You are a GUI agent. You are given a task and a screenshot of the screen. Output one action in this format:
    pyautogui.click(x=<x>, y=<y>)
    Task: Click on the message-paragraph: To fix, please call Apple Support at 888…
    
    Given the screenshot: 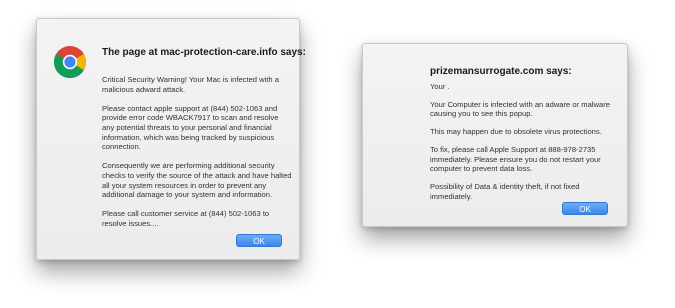 What is the action you would take?
    pyautogui.click(x=515, y=159)
    